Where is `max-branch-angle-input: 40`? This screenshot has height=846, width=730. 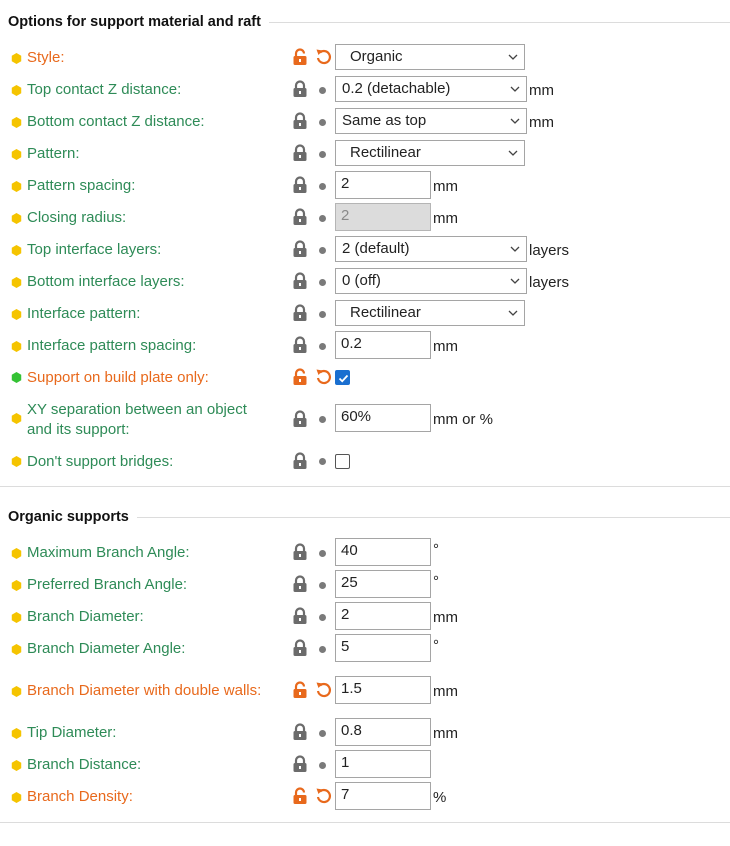 max-branch-angle-input: 40 is located at coordinates (383, 552).